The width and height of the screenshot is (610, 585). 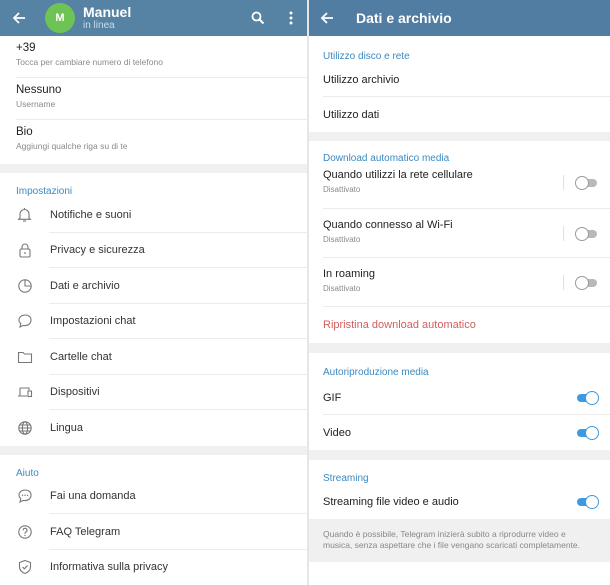 What do you see at coordinates (36, 104) in the screenshot?
I see `username-label: Username` at bounding box center [36, 104].